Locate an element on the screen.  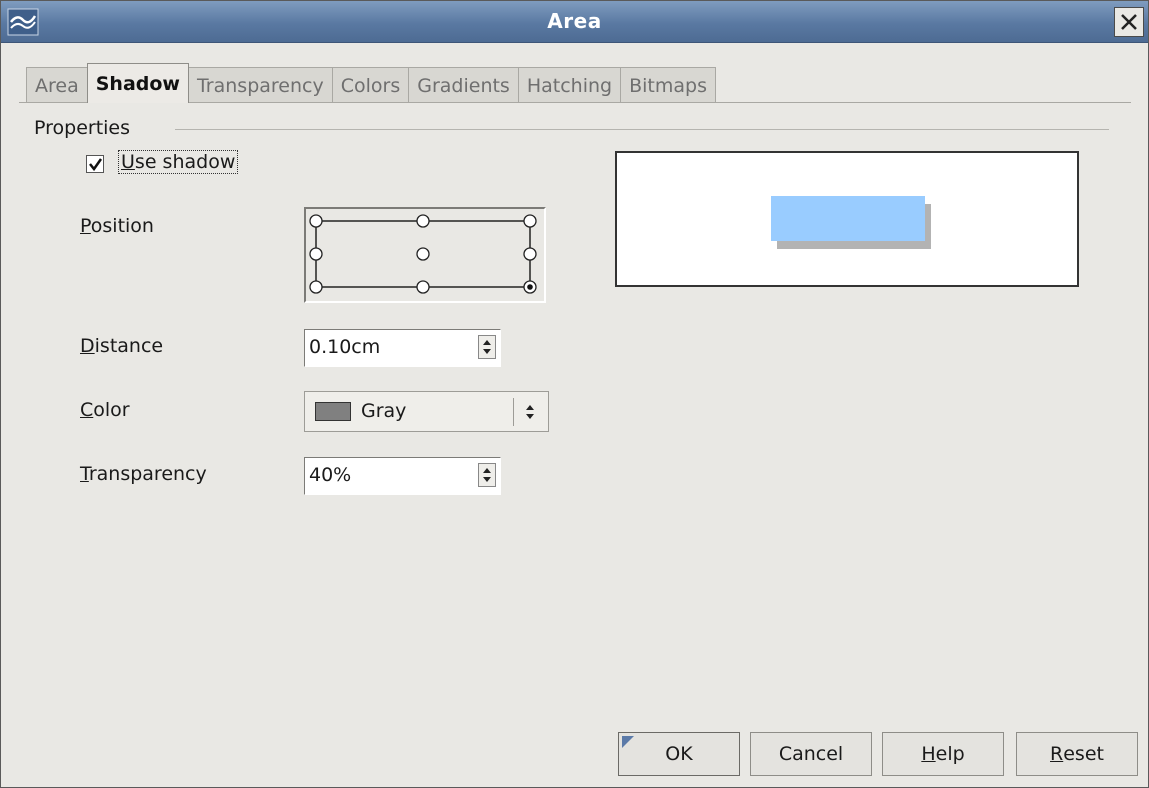
position-radio-group is located at coordinates (423, 254).